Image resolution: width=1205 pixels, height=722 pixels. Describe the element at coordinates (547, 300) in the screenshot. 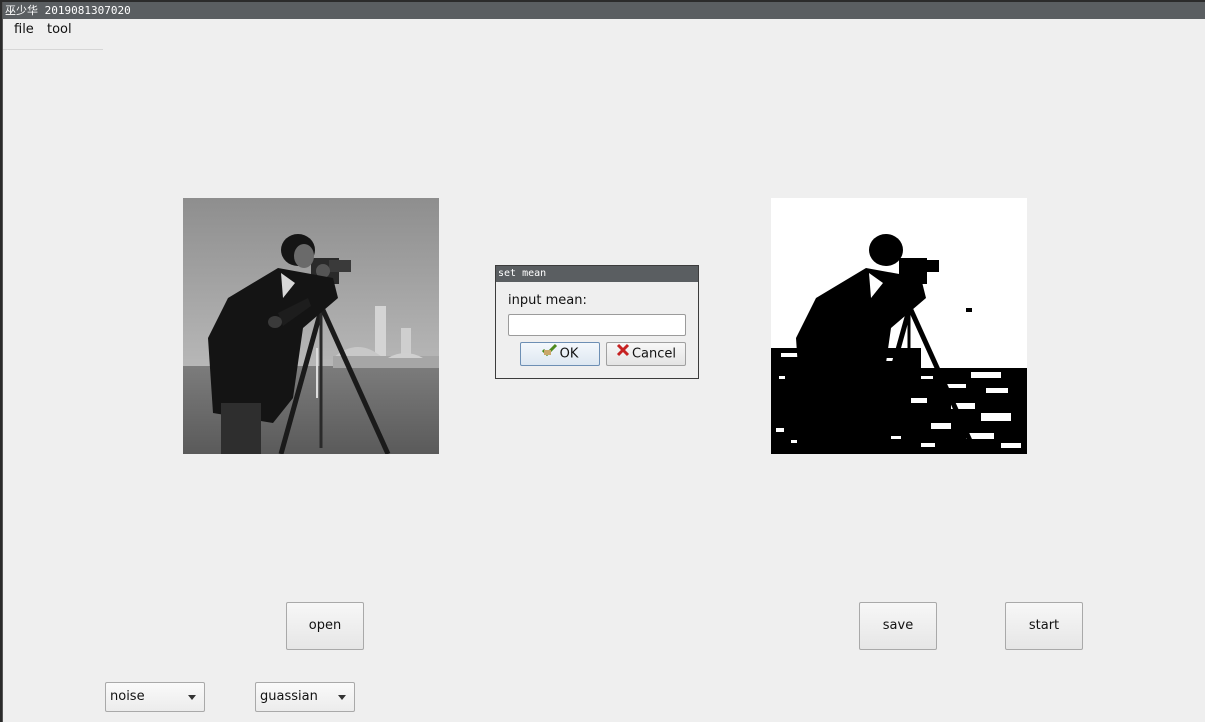

I see `input-mean-label: input mean:` at that location.